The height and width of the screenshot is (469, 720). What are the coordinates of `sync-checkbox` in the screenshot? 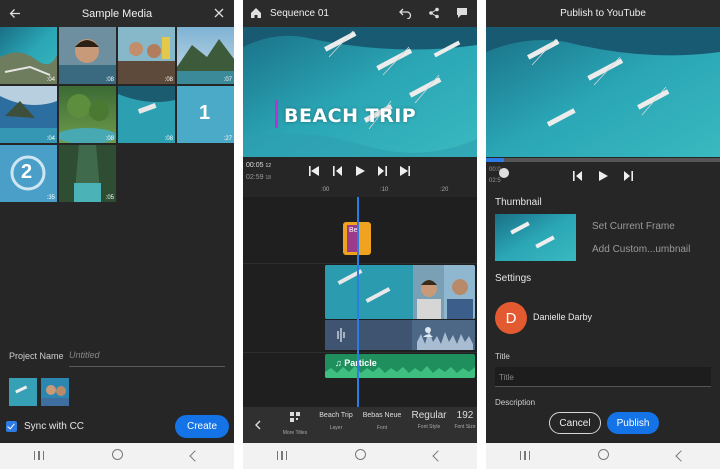 It's located at (11, 426).